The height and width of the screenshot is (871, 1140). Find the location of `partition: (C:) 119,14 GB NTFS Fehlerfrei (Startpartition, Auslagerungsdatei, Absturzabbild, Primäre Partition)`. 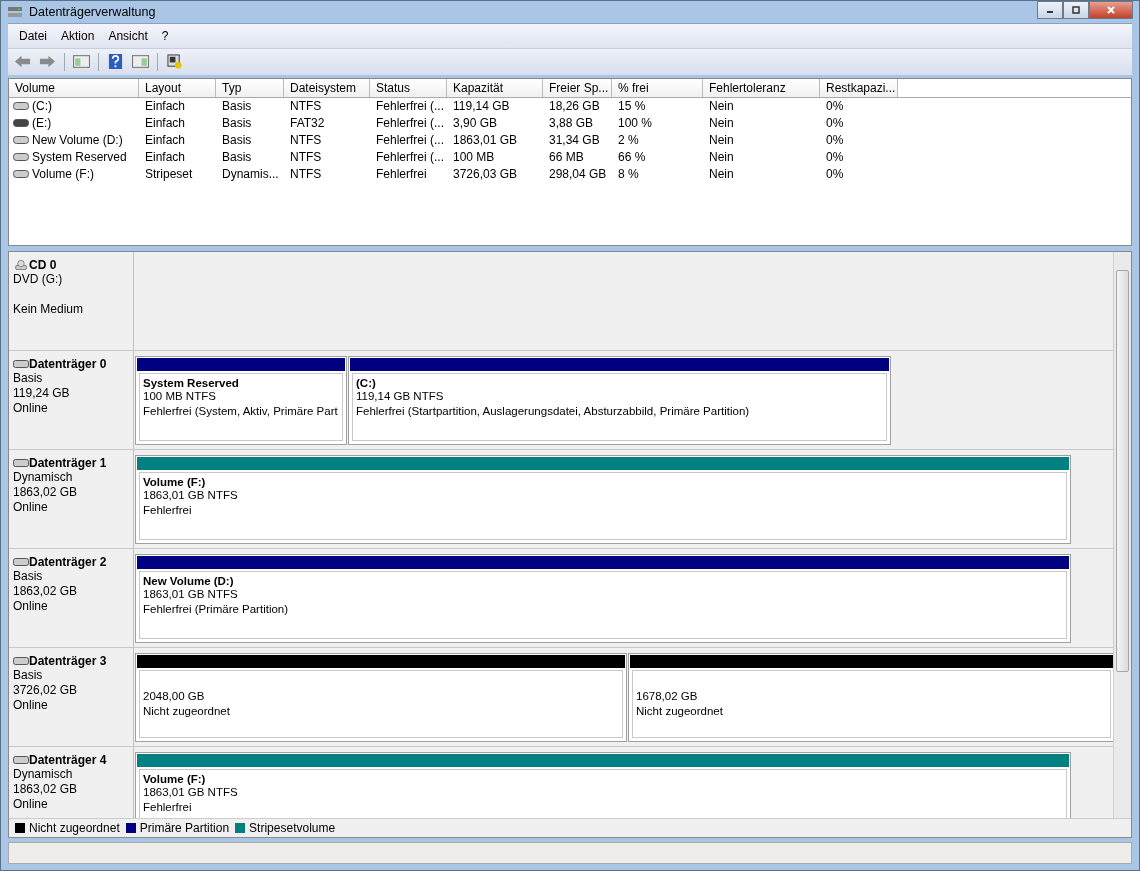

partition: (C:) 119,14 GB NTFS Fehlerfrei (Startpartition, Auslagerungsdatei, Absturzabbild, Primäre Partition) is located at coordinates (619, 401).